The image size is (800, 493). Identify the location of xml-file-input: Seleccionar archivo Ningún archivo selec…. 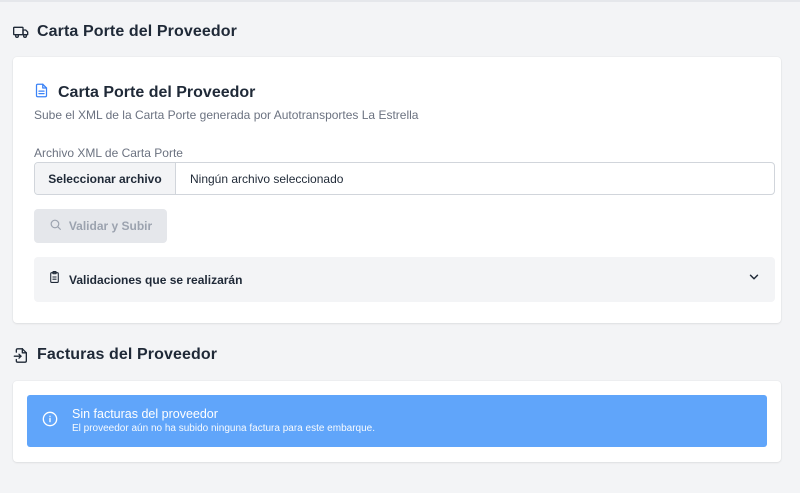
(404, 178).